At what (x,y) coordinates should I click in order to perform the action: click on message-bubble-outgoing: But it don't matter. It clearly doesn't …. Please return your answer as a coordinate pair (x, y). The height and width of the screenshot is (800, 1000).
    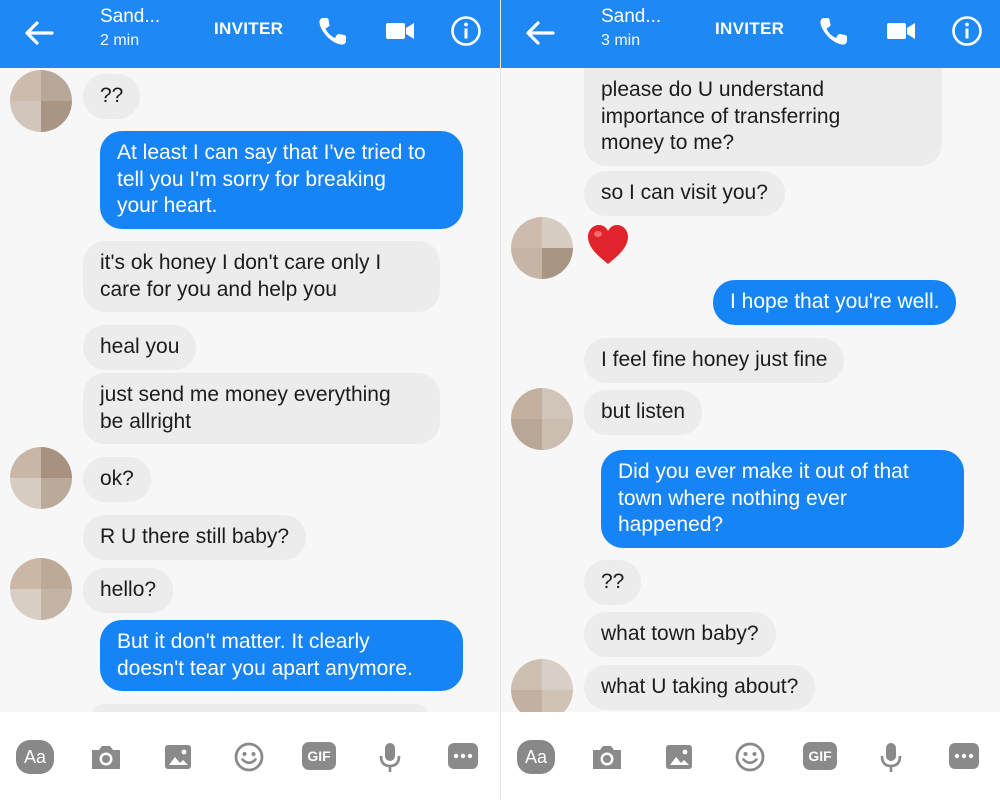
    Looking at the image, I should click on (281, 655).